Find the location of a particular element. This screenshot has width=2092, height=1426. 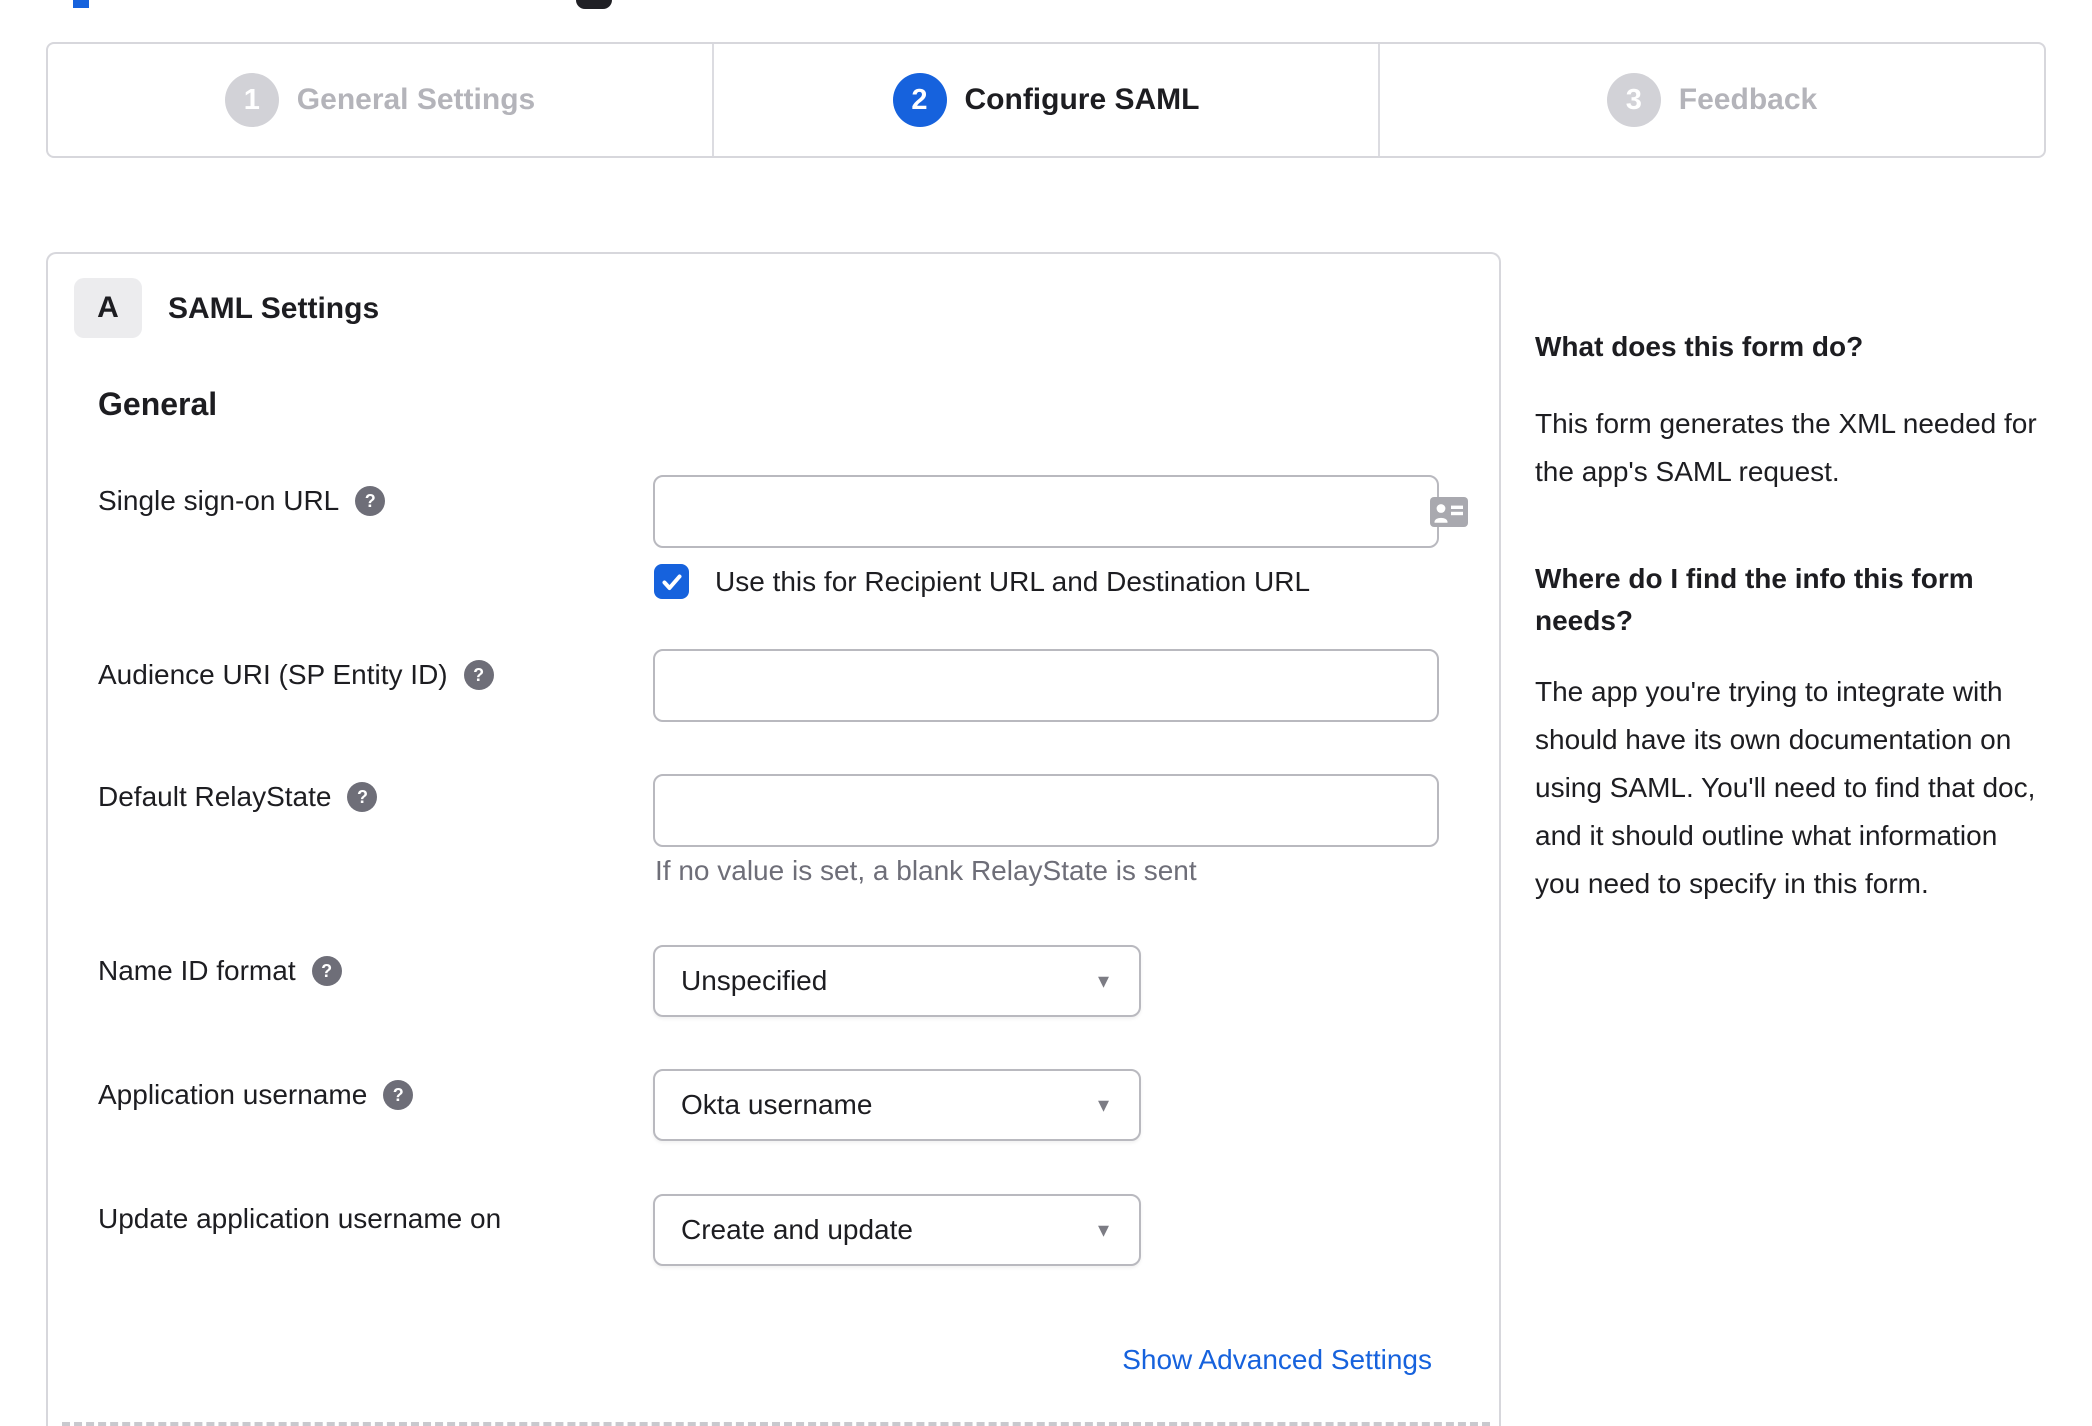

section-a-badge: A is located at coordinates (108, 308).